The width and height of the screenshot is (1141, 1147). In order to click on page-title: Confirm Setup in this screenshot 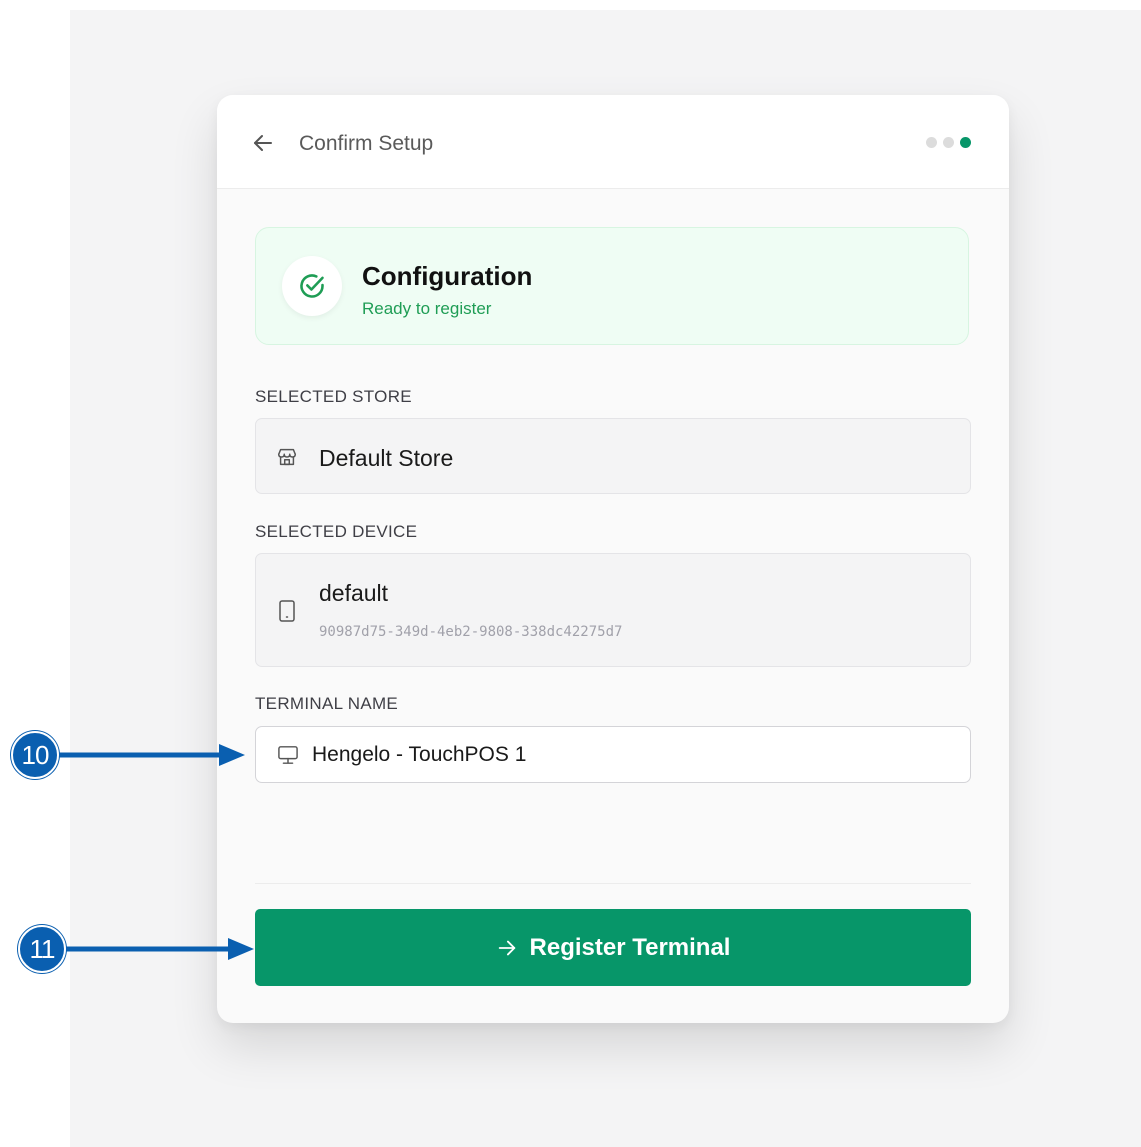, I will do `click(366, 143)`.